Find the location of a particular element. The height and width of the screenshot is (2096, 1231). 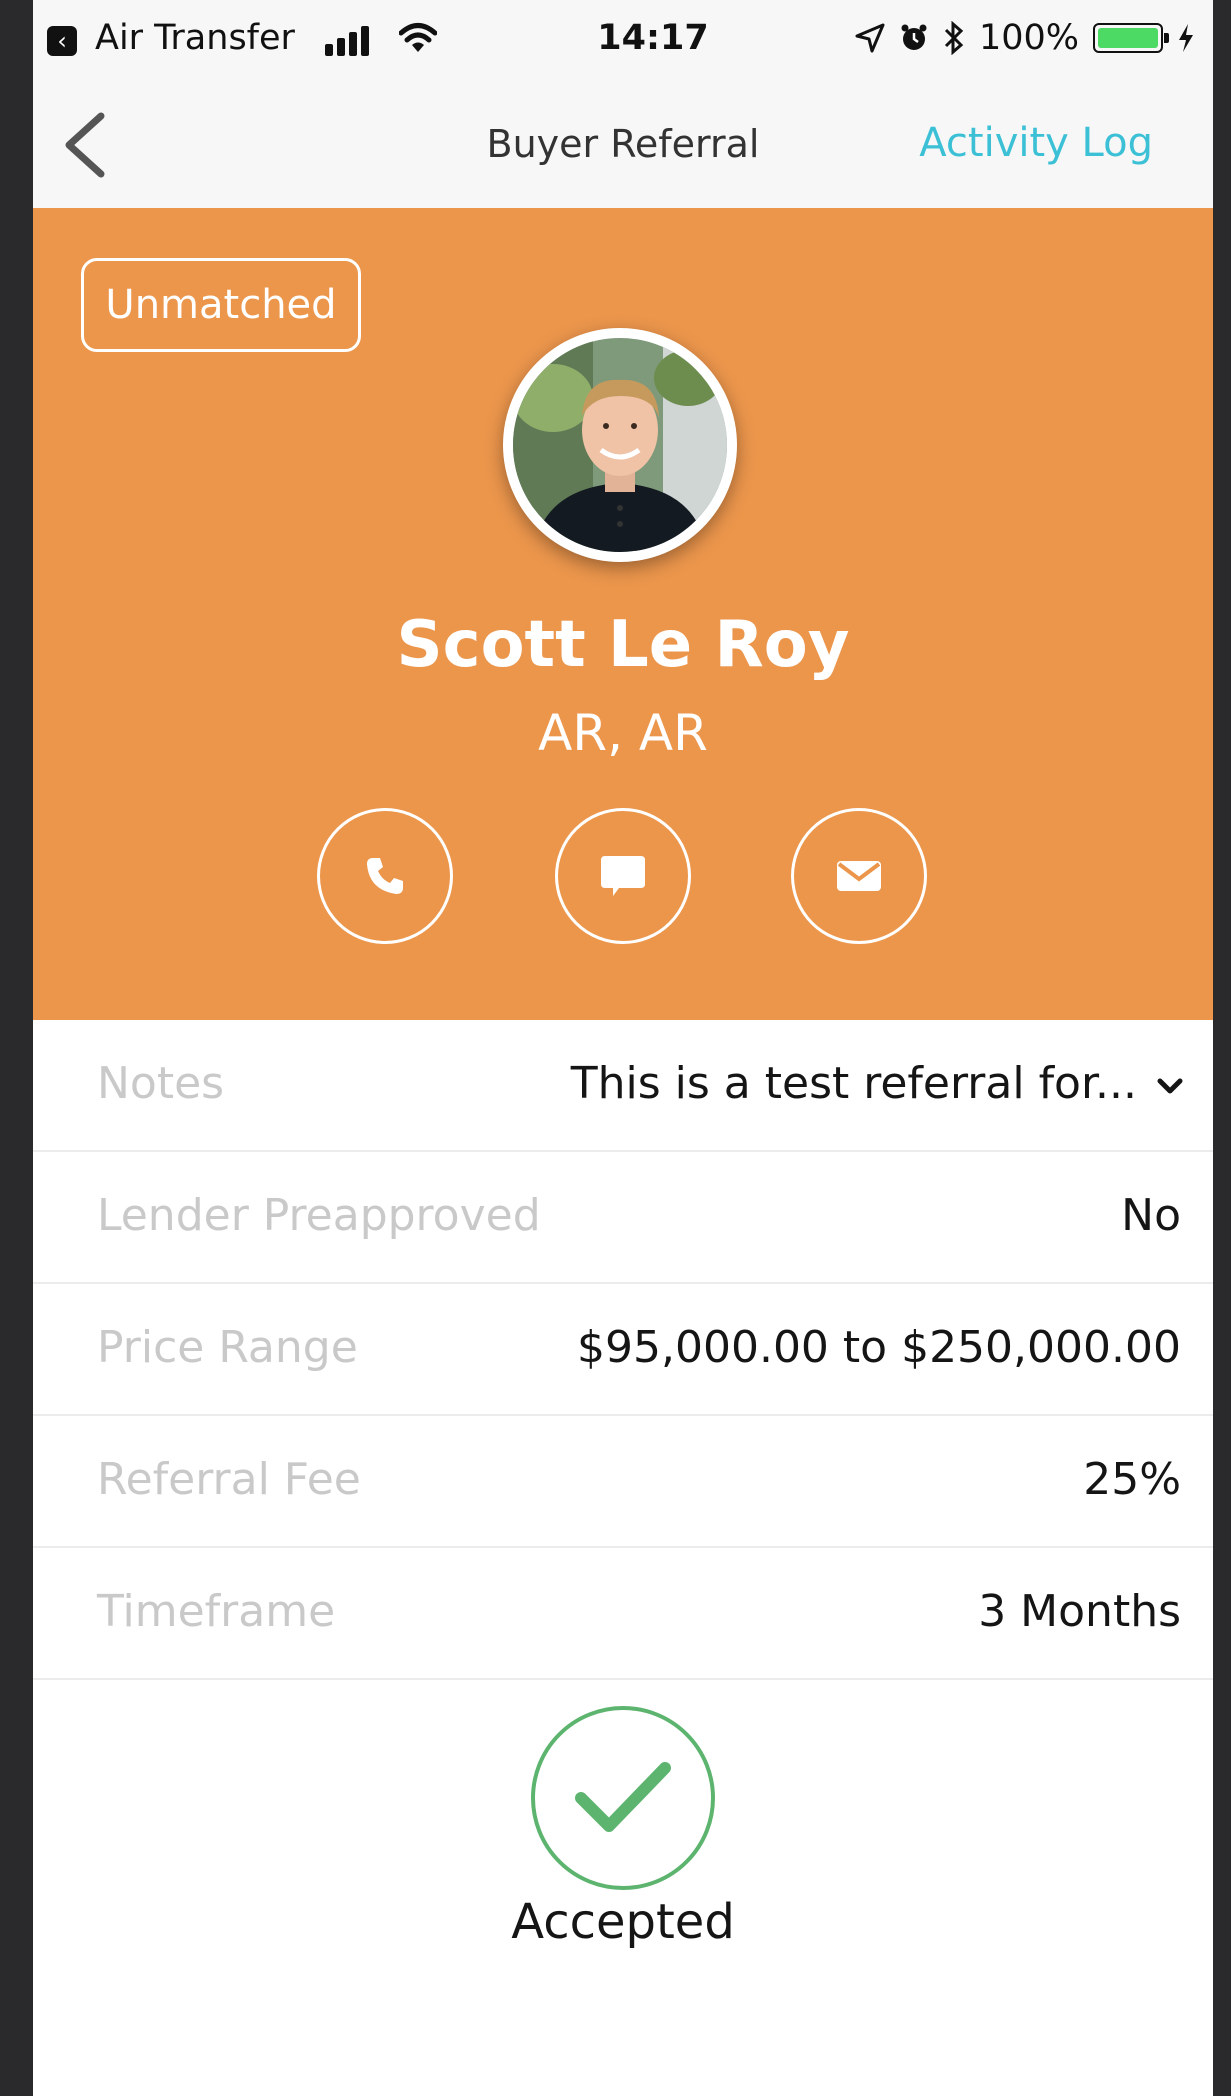

row-value: $95,000.00 to $250,000.00 is located at coordinates (879, 1347).